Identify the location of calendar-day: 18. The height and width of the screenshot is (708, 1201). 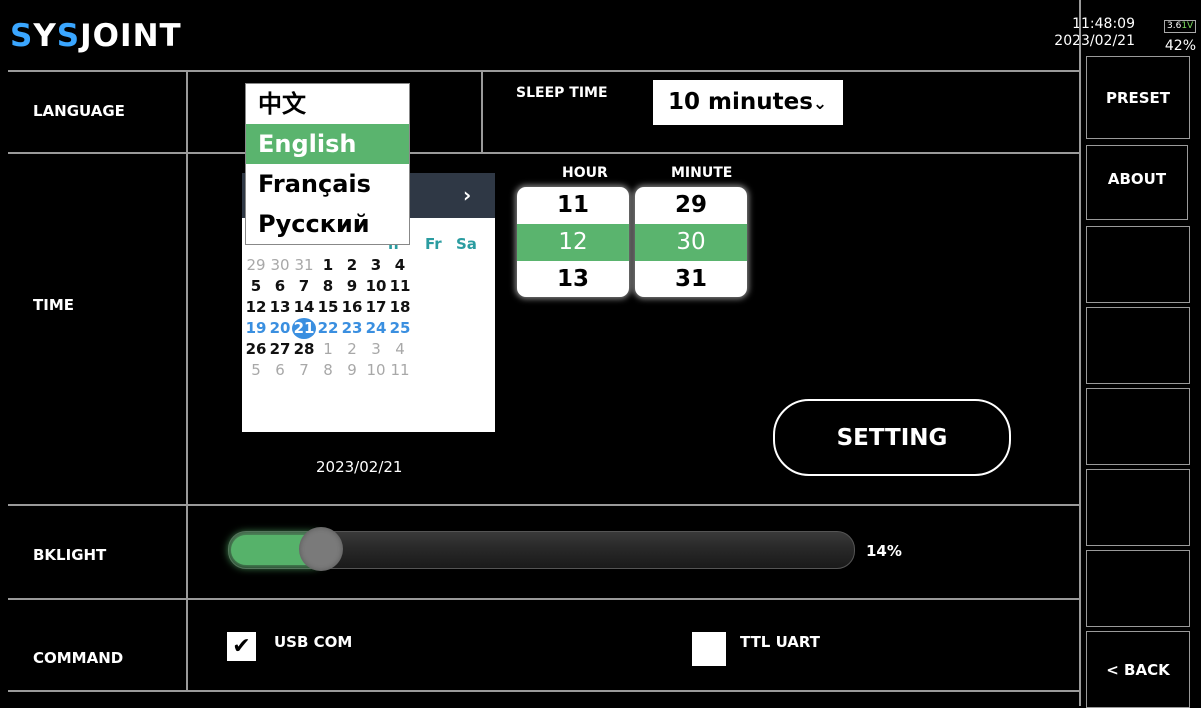
(400, 307).